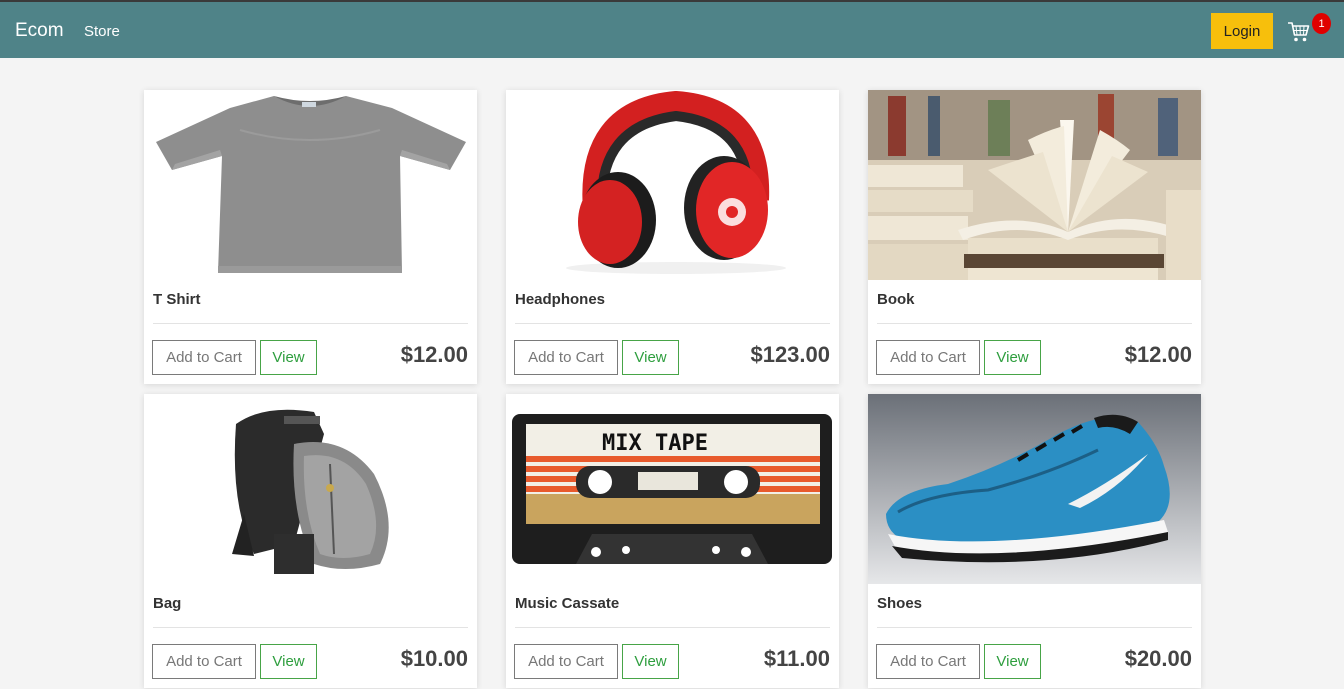 The width and height of the screenshot is (1344, 689). Describe the element at coordinates (1321, 23) in the screenshot. I see `cart-count-badge: 1` at that location.